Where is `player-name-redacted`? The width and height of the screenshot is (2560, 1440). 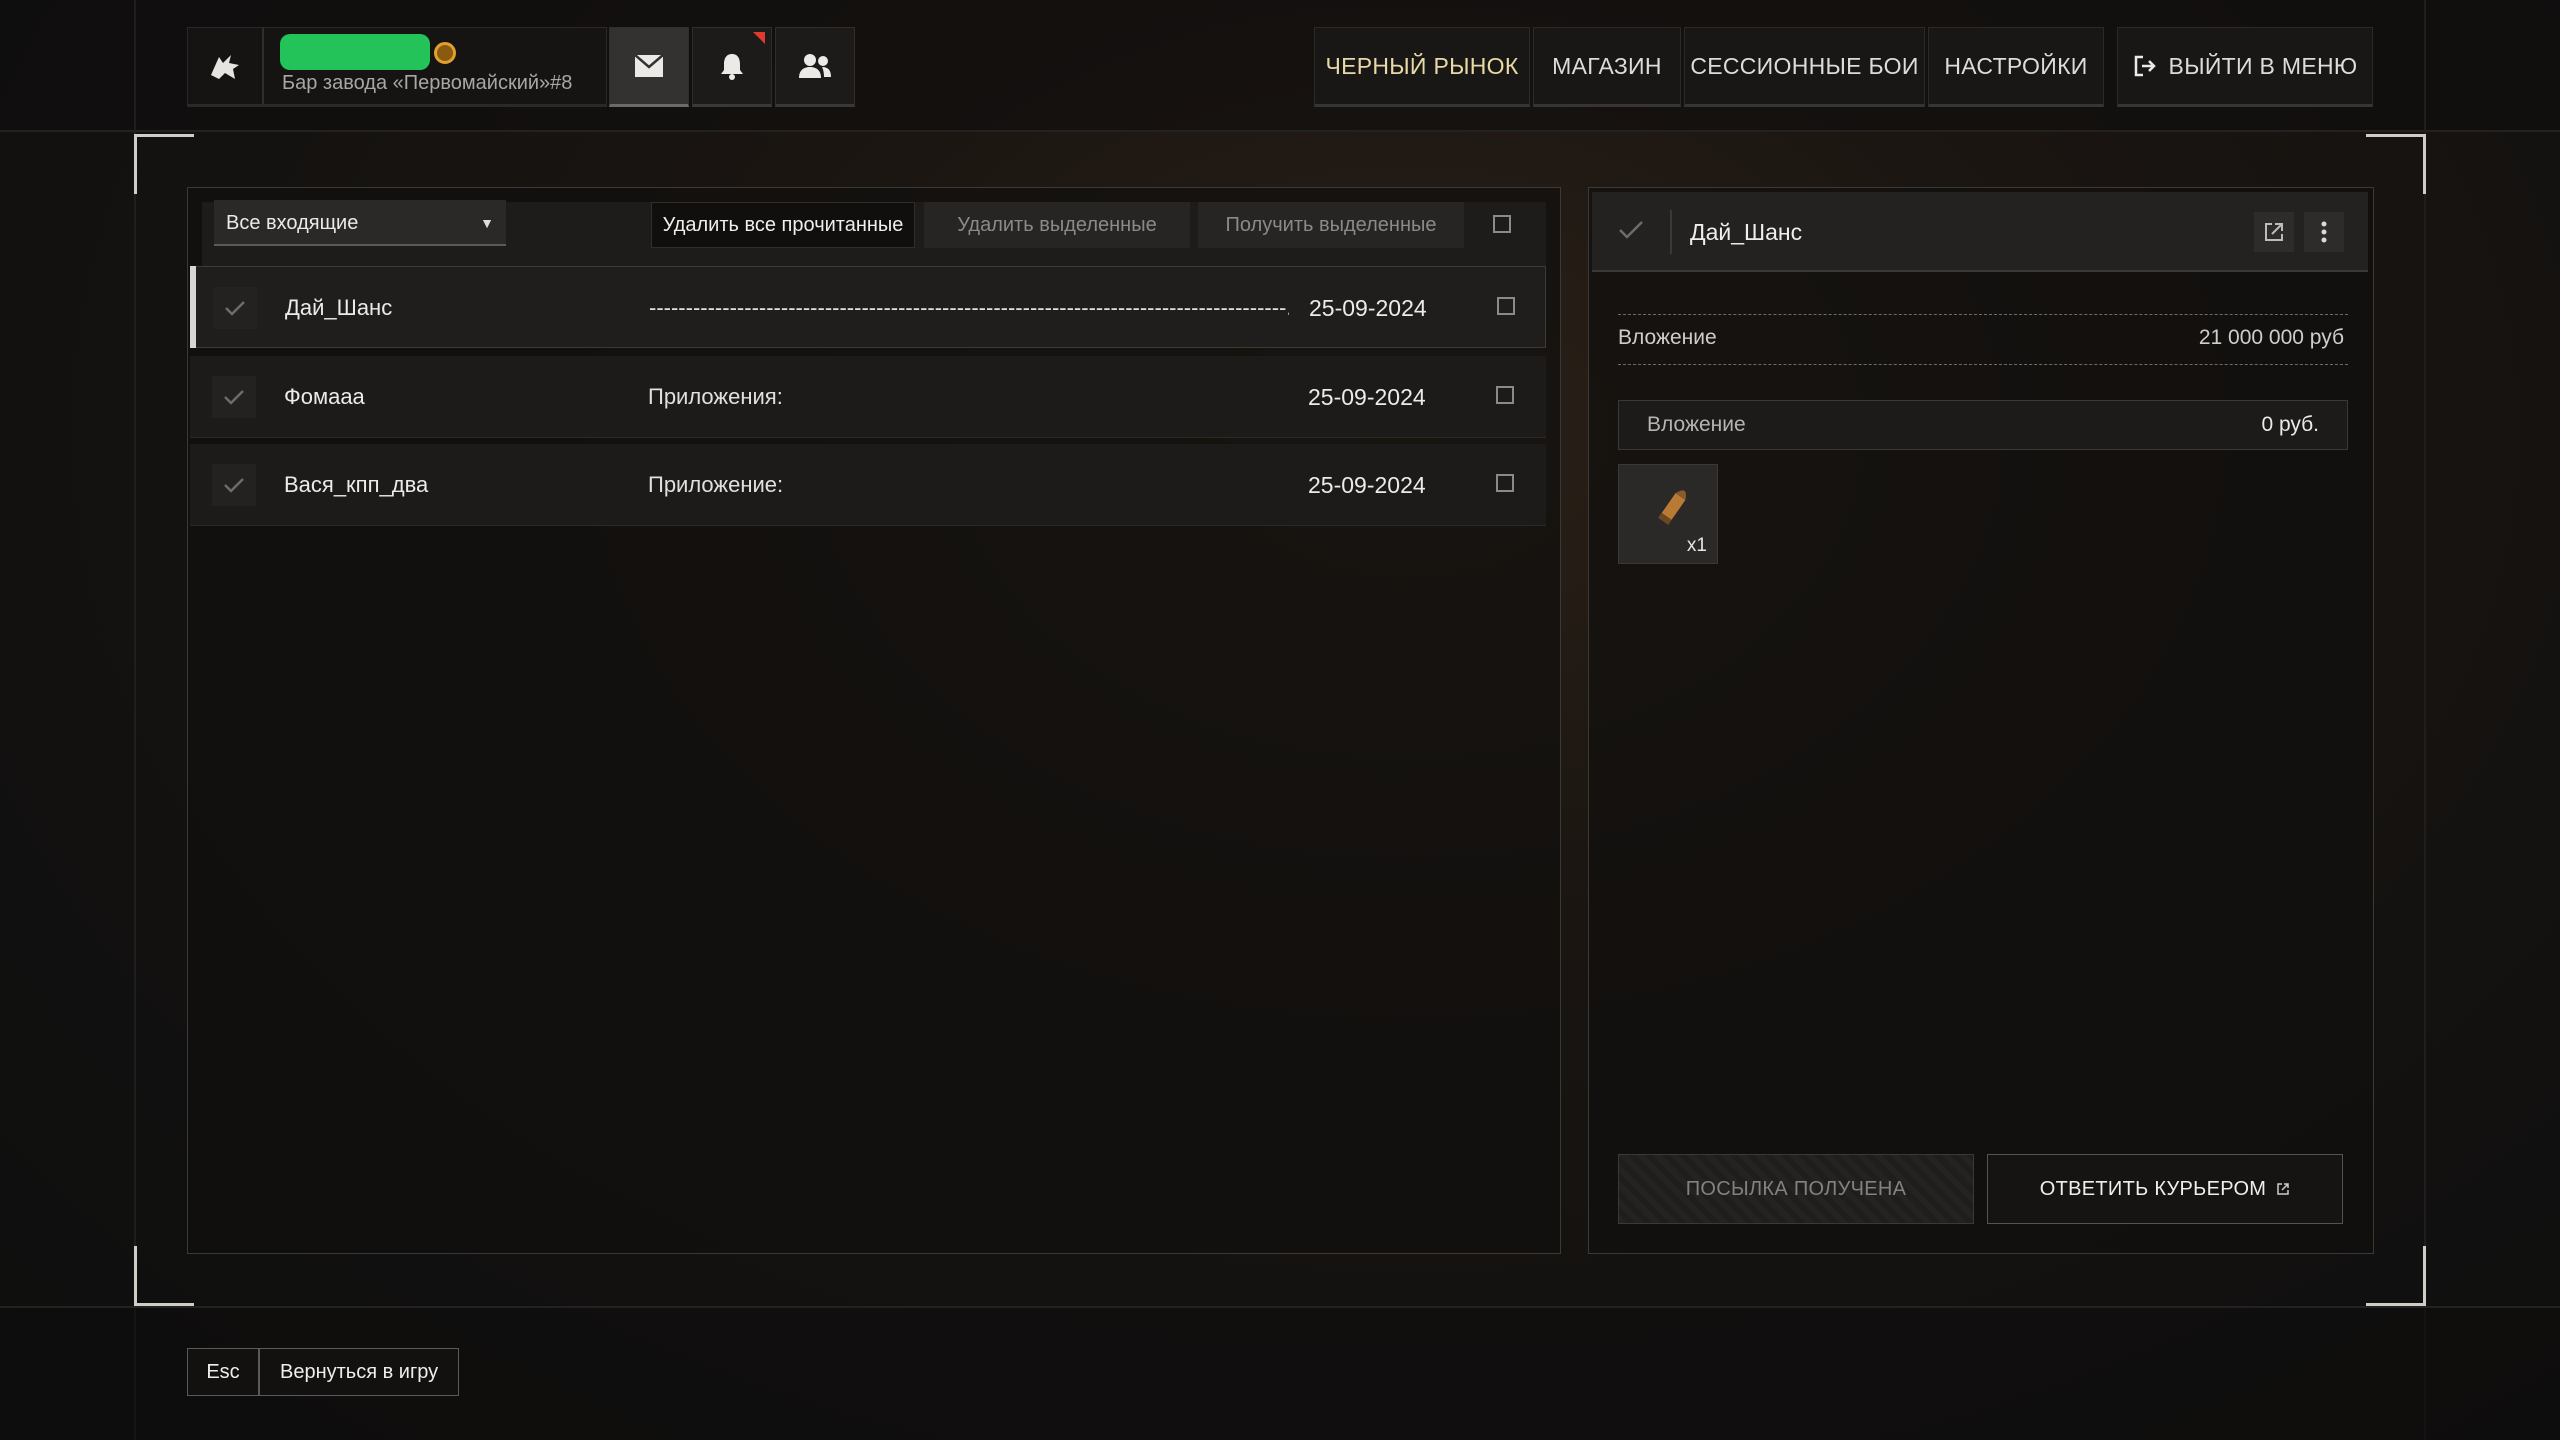
player-name-redacted is located at coordinates (355, 52).